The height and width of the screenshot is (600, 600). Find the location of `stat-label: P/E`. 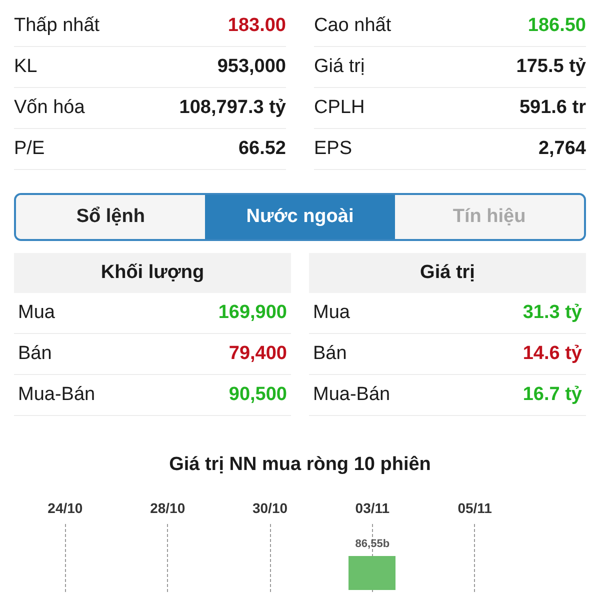

stat-label: P/E is located at coordinates (29, 149).